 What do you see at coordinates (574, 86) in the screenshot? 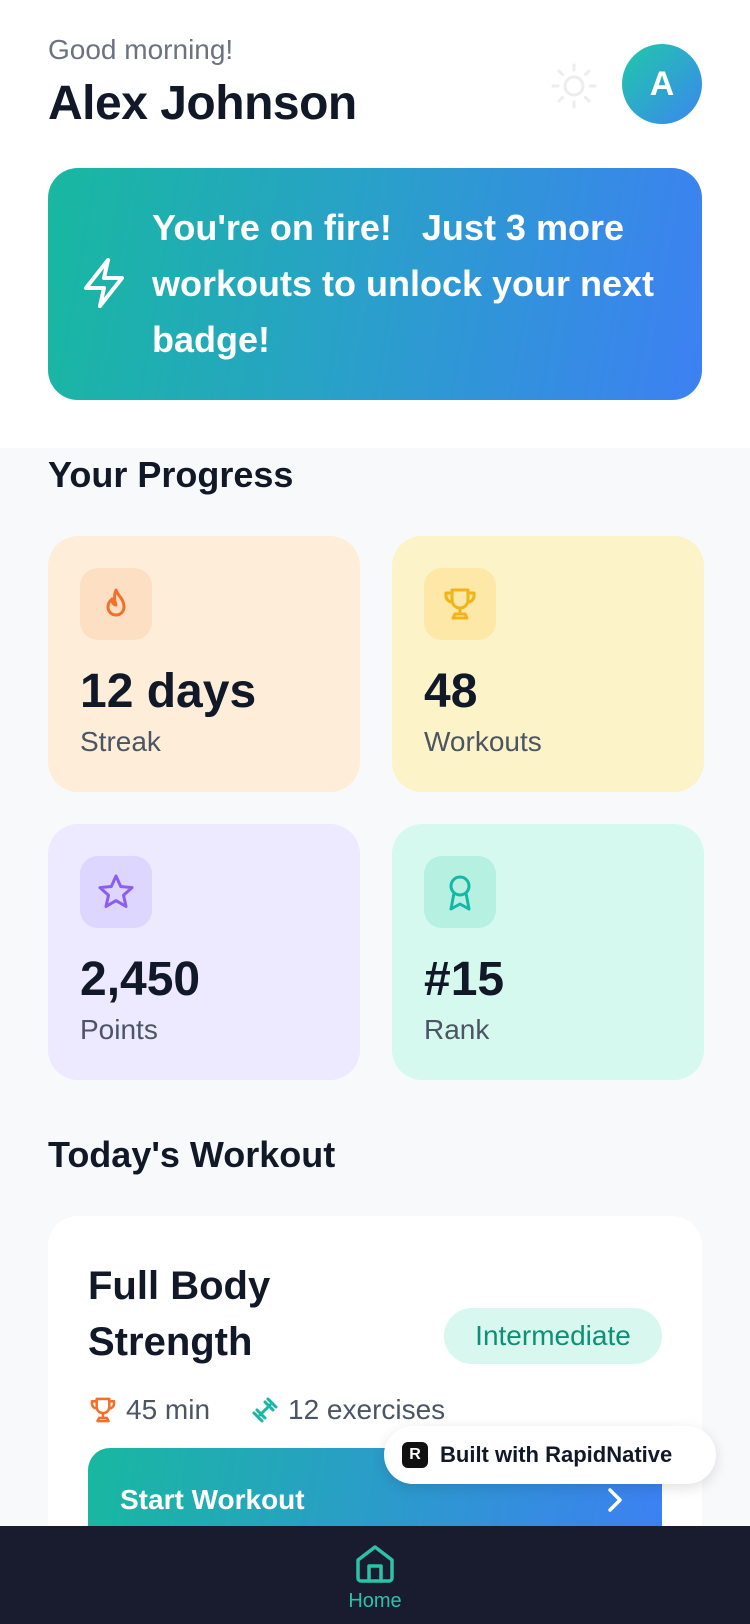
I see `sun-icon` at bounding box center [574, 86].